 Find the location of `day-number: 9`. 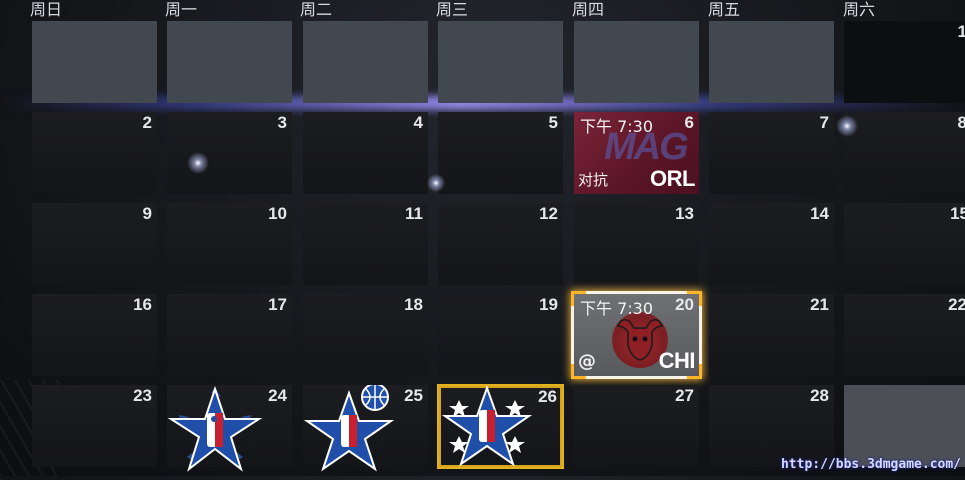

day-number: 9 is located at coordinates (147, 213).